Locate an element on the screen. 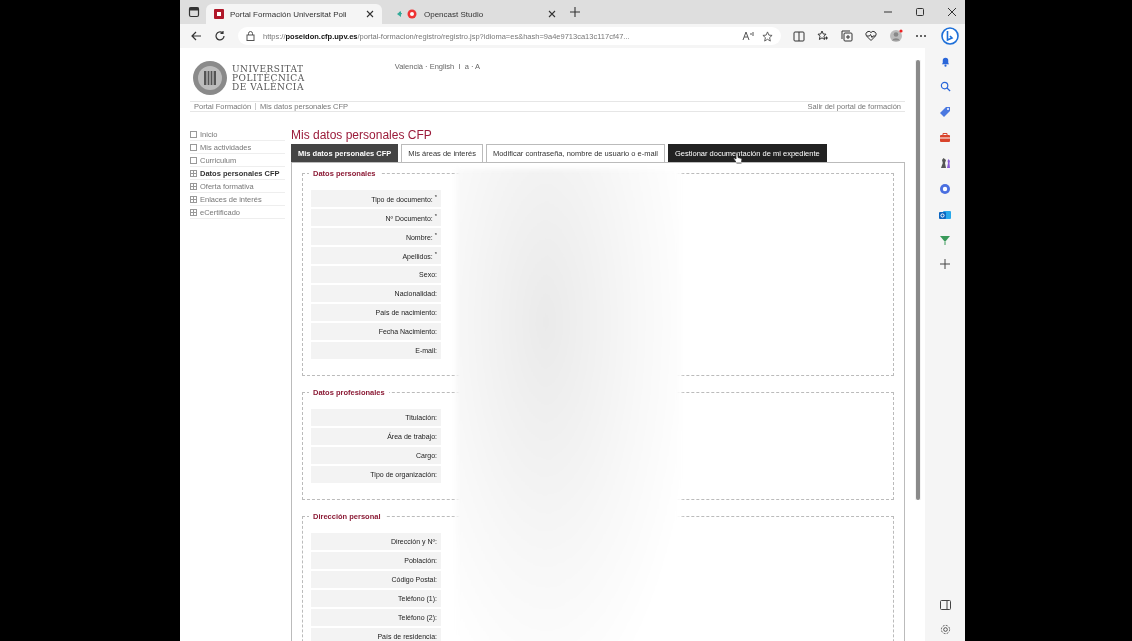 This screenshot has height=641, width=1132. split-screen-icon is located at coordinates (799, 36).